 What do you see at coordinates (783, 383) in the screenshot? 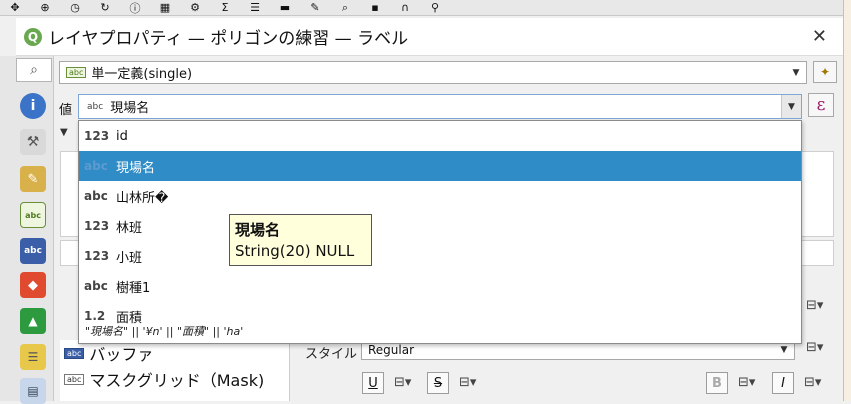
I see `italic-button: I` at bounding box center [783, 383].